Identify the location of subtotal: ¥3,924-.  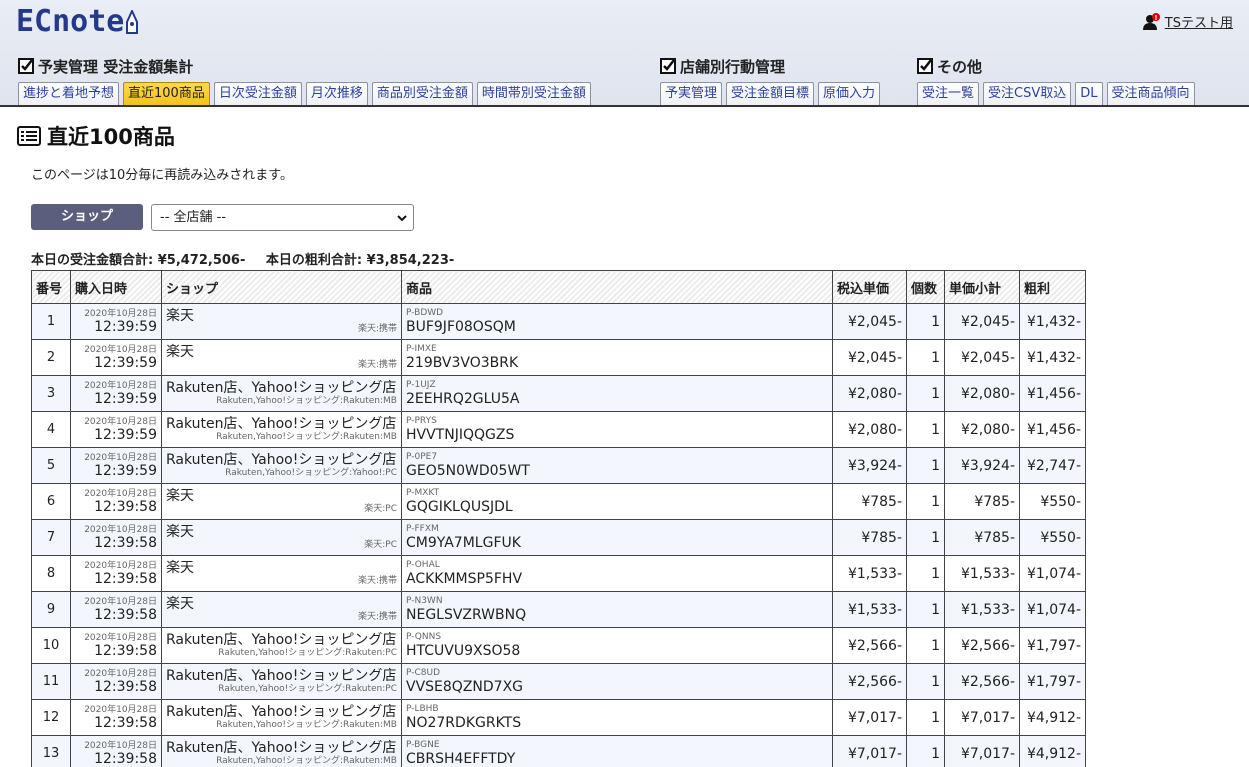
(982, 465).